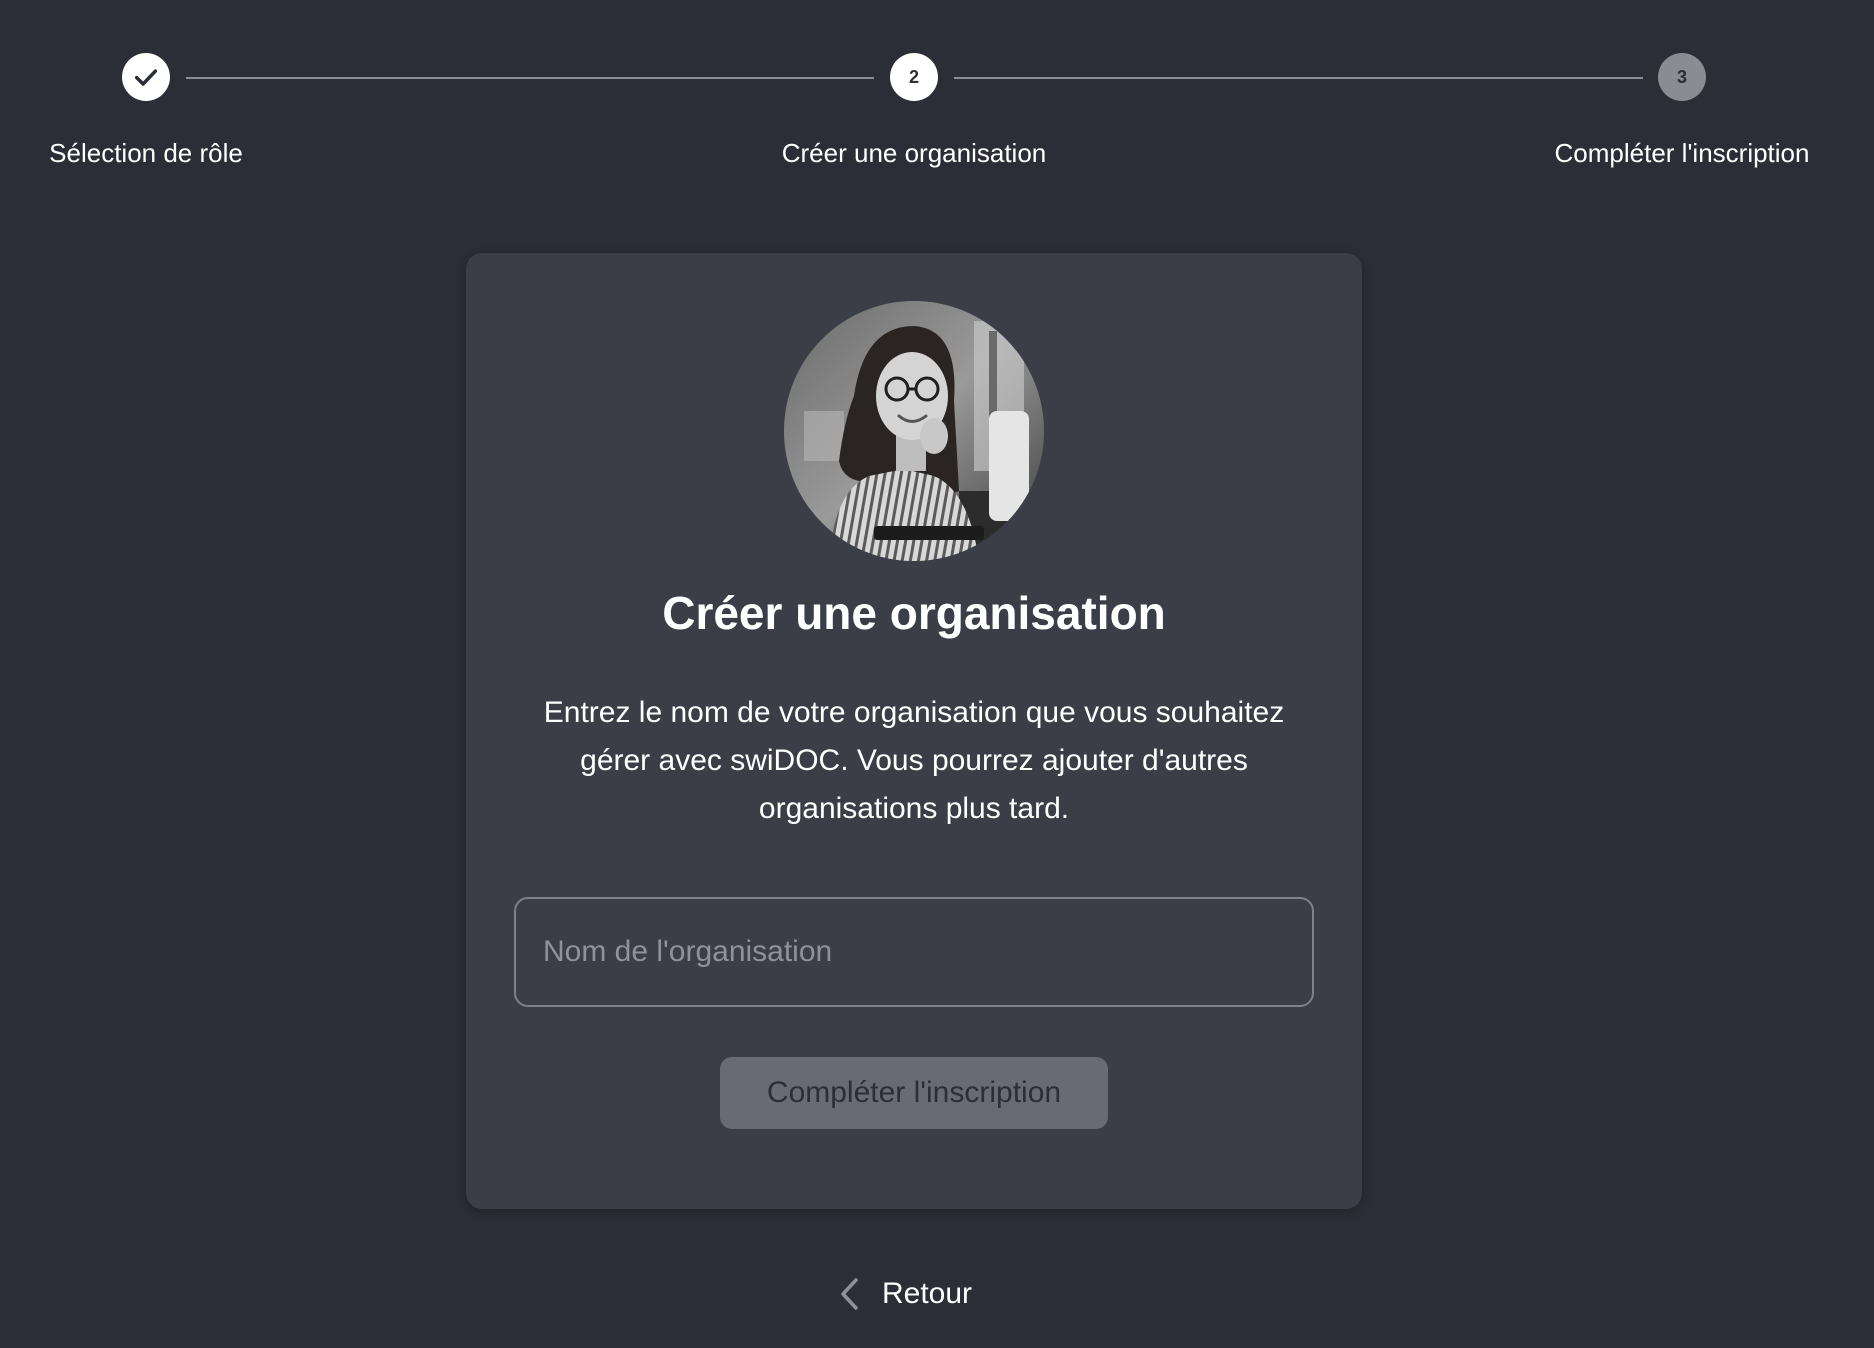 The height and width of the screenshot is (1348, 1874). I want to click on check-icon, so click(146, 77).